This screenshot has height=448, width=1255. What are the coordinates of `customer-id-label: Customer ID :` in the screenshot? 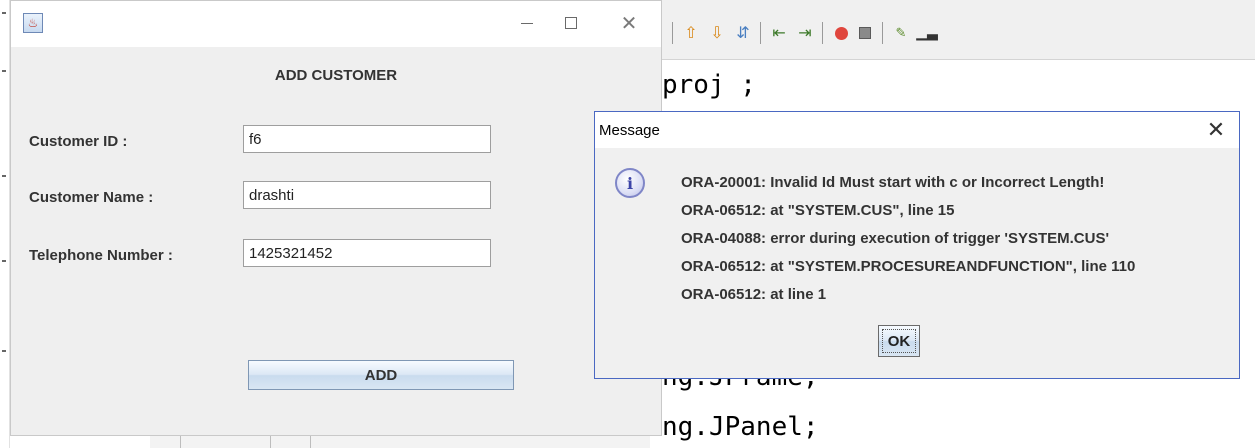 It's located at (78, 141).